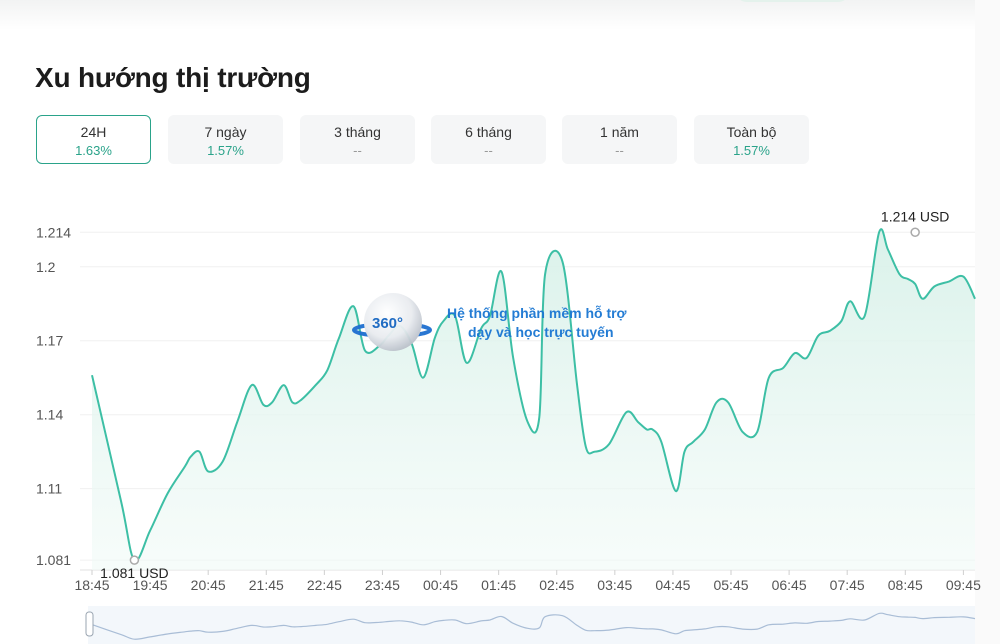 This screenshot has height=644, width=1000. I want to click on y-tick-label: 1.17, so click(49, 341).